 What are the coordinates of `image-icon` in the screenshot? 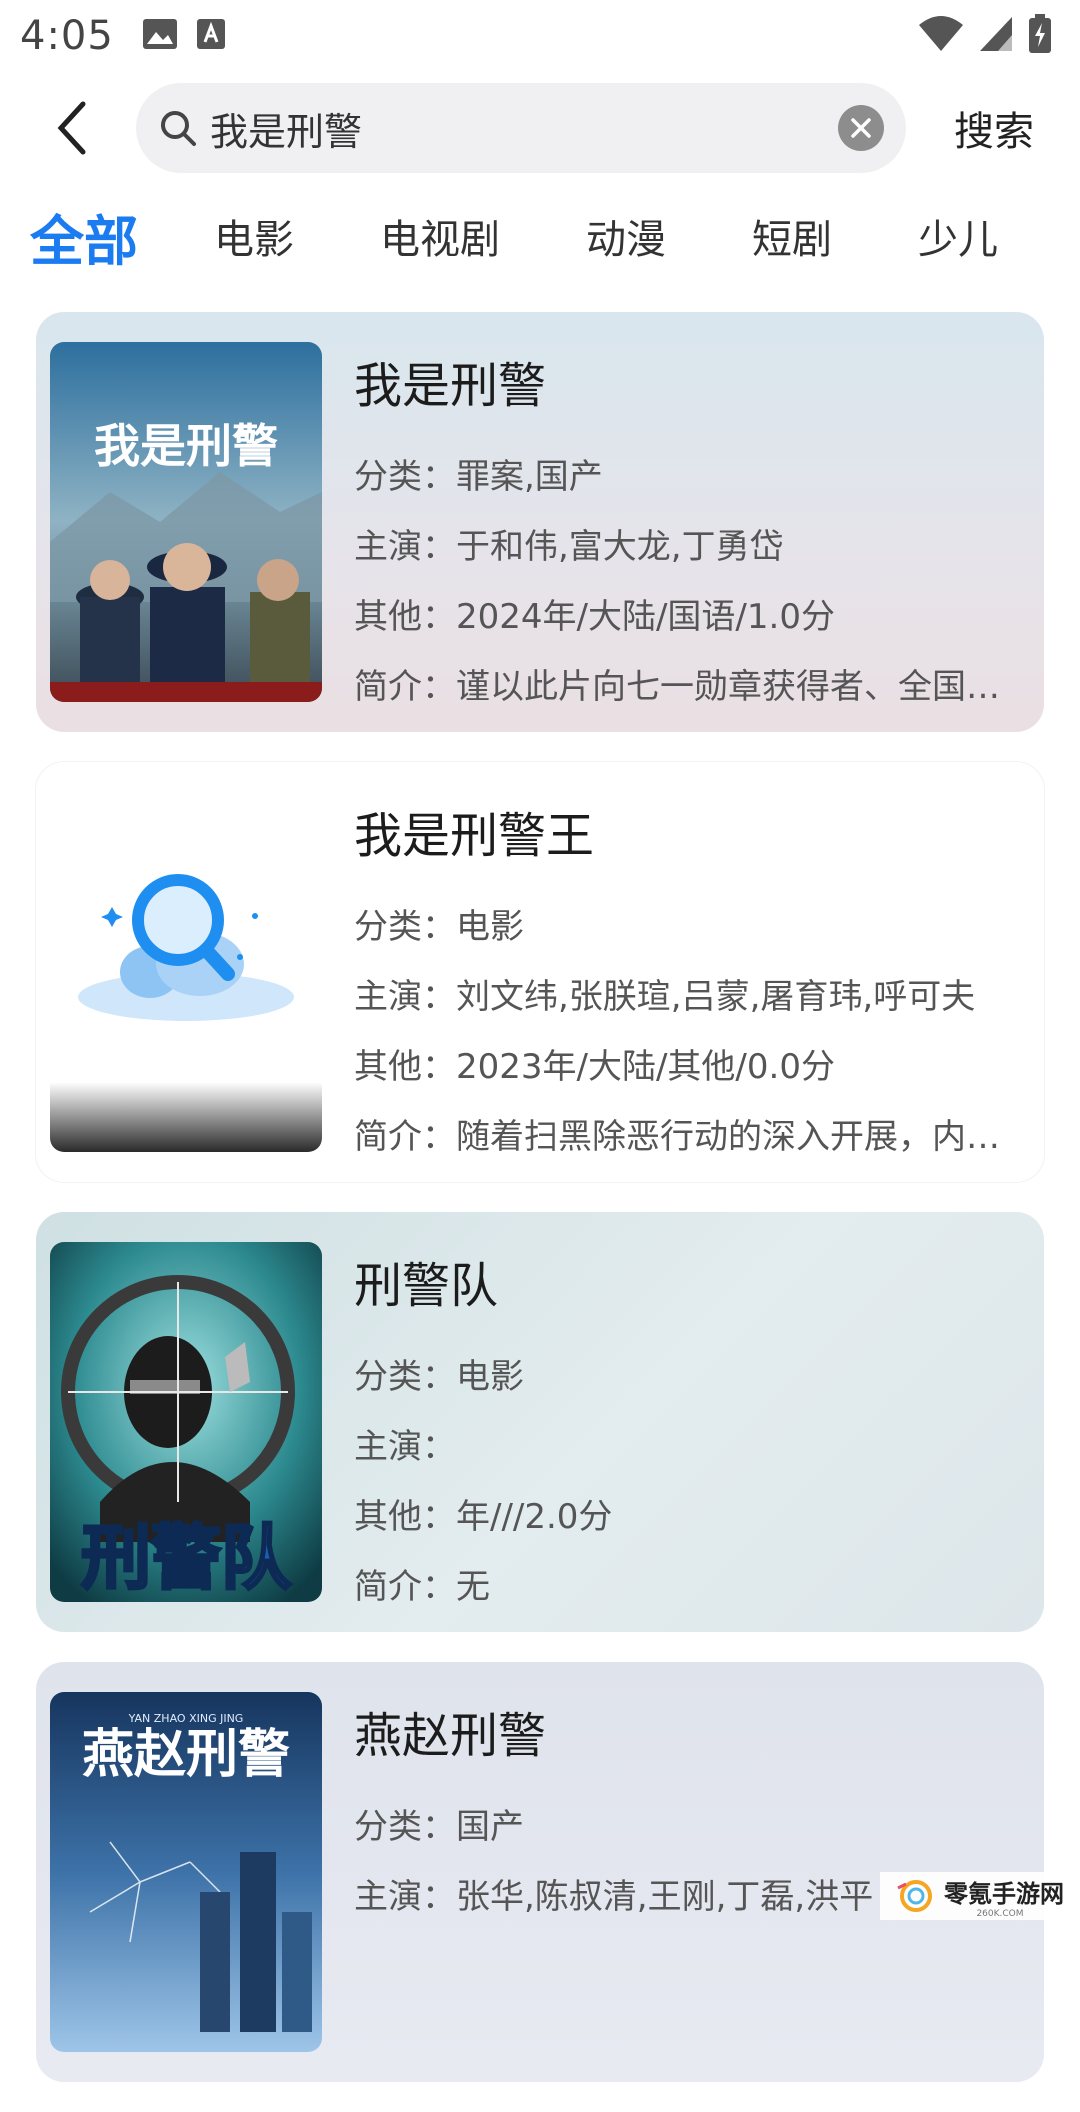 It's located at (160, 36).